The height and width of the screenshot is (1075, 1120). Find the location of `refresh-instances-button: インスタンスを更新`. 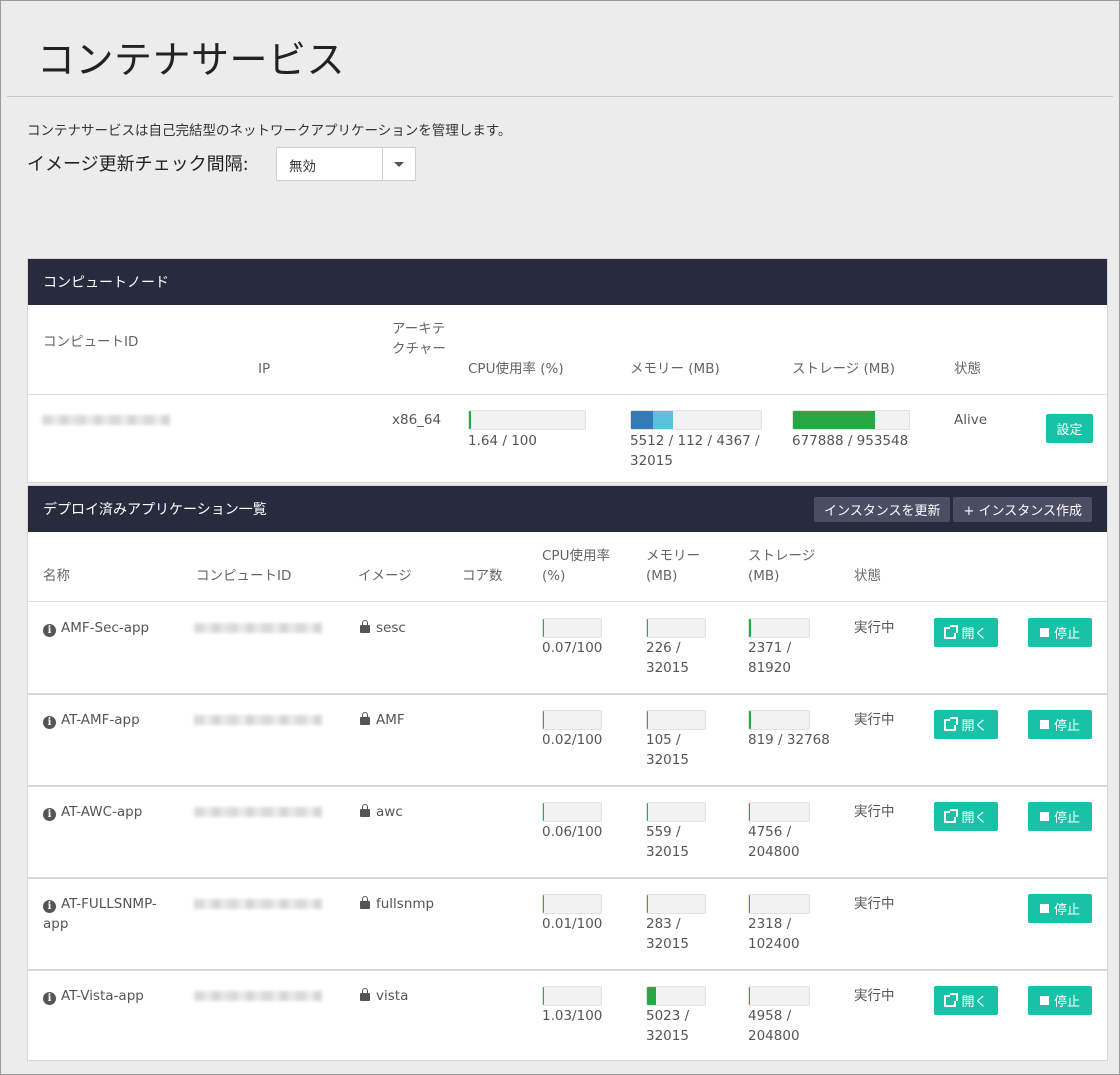

refresh-instances-button: インスタンスを更新 is located at coordinates (882, 509).